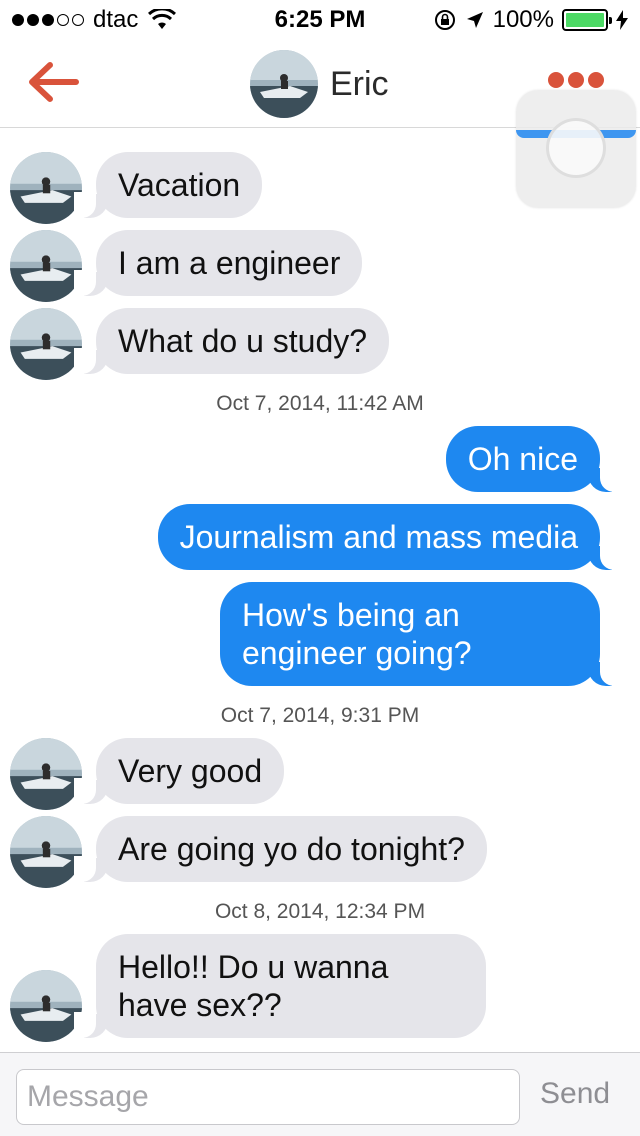 The width and height of the screenshot is (640, 1136). I want to click on assistive-touch-button, so click(576, 149).